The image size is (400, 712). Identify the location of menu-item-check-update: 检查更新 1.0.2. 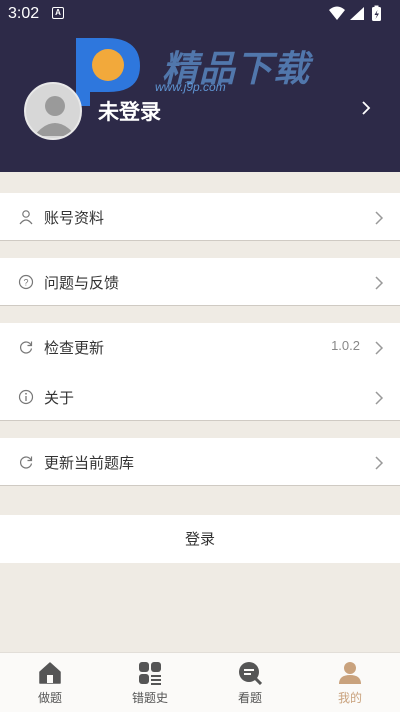
(200, 347).